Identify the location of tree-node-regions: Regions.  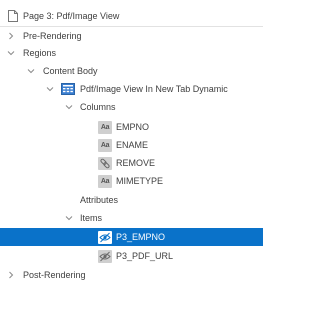
(131, 53).